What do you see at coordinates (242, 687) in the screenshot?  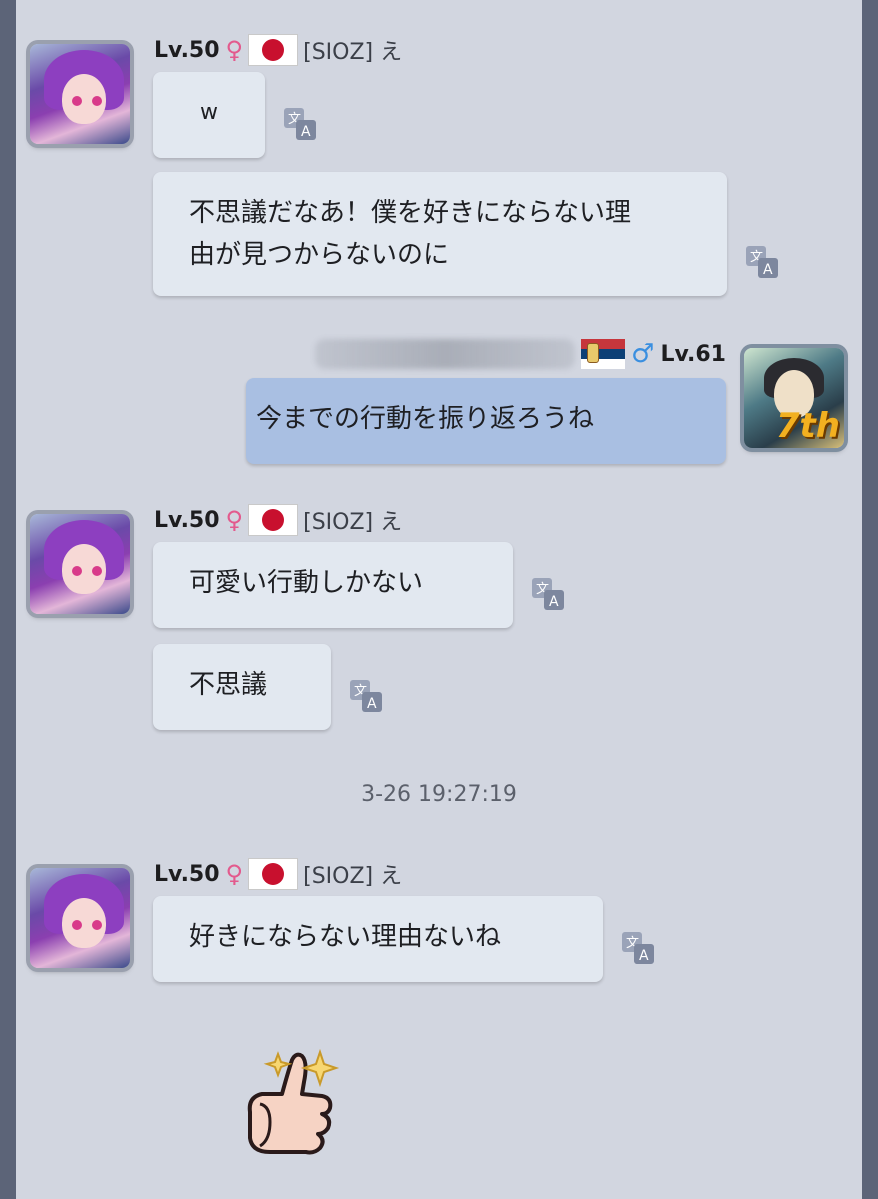 I see `chat-bubble: 不思議` at bounding box center [242, 687].